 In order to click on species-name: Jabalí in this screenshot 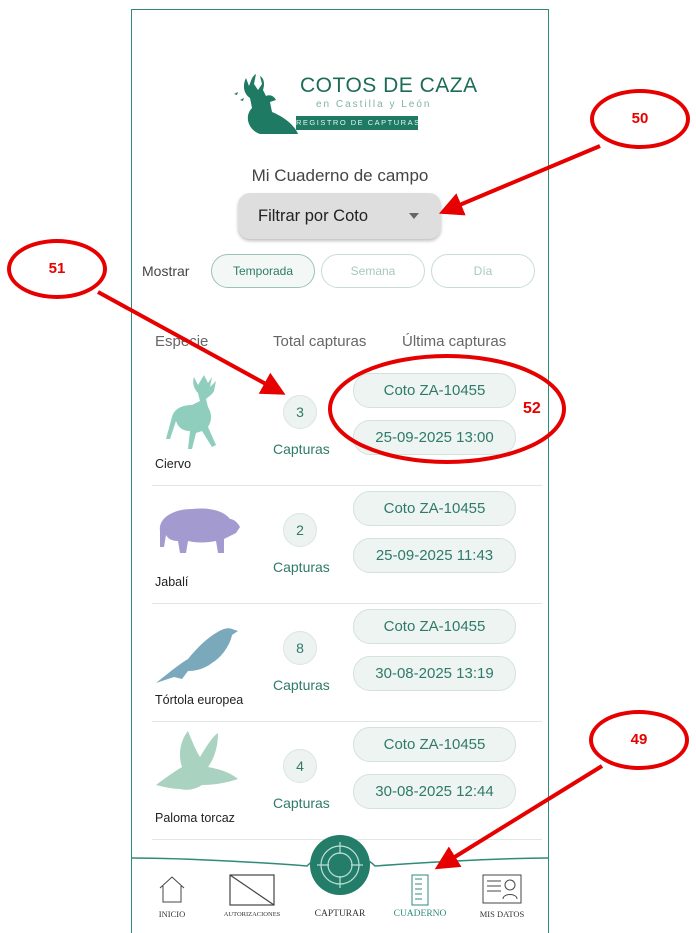, I will do `click(172, 582)`.